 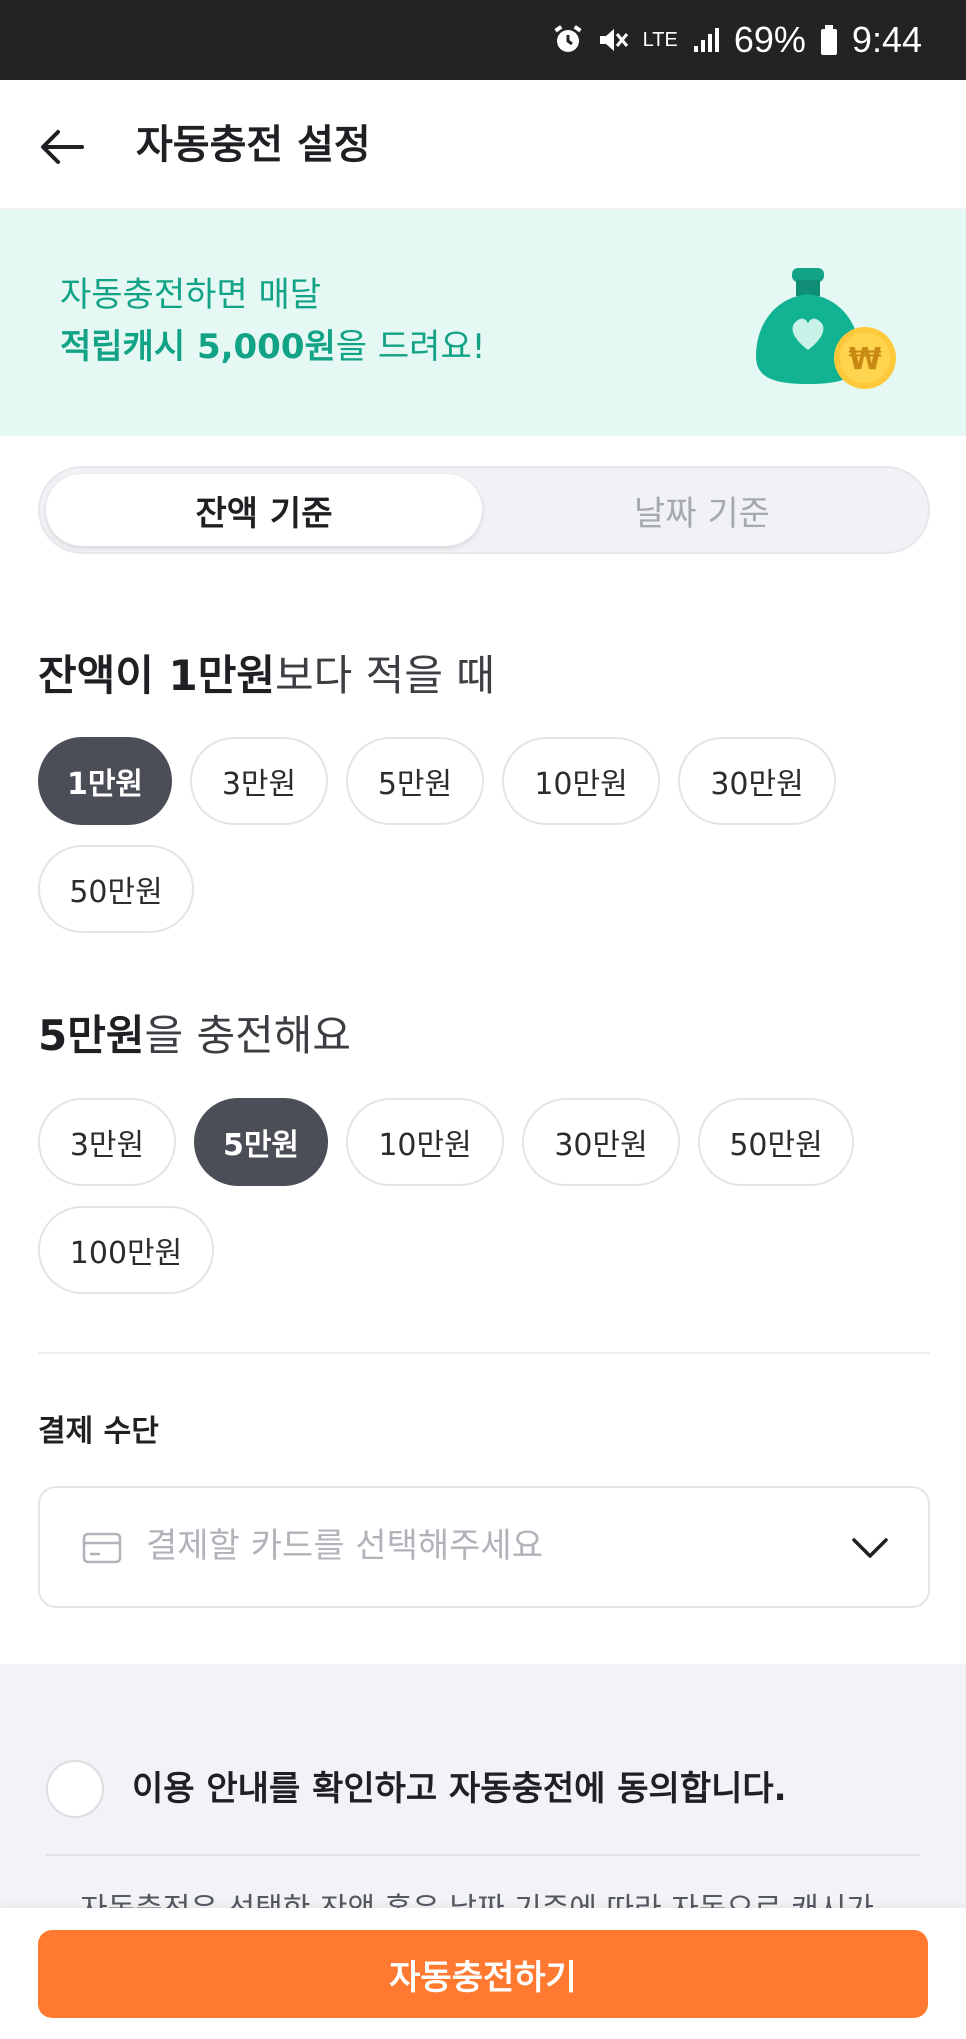 I want to click on card-select-placeholder: 결제할 카드를 선택해주세요, so click(x=344, y=1546).